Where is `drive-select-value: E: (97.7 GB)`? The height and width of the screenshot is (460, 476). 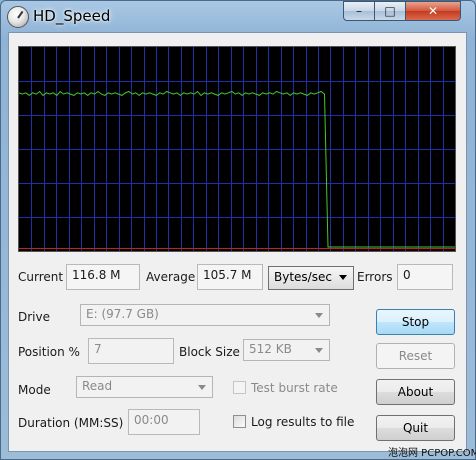
drive-select-value: E: (97.7 GB) is located at coordinates (122, 314).